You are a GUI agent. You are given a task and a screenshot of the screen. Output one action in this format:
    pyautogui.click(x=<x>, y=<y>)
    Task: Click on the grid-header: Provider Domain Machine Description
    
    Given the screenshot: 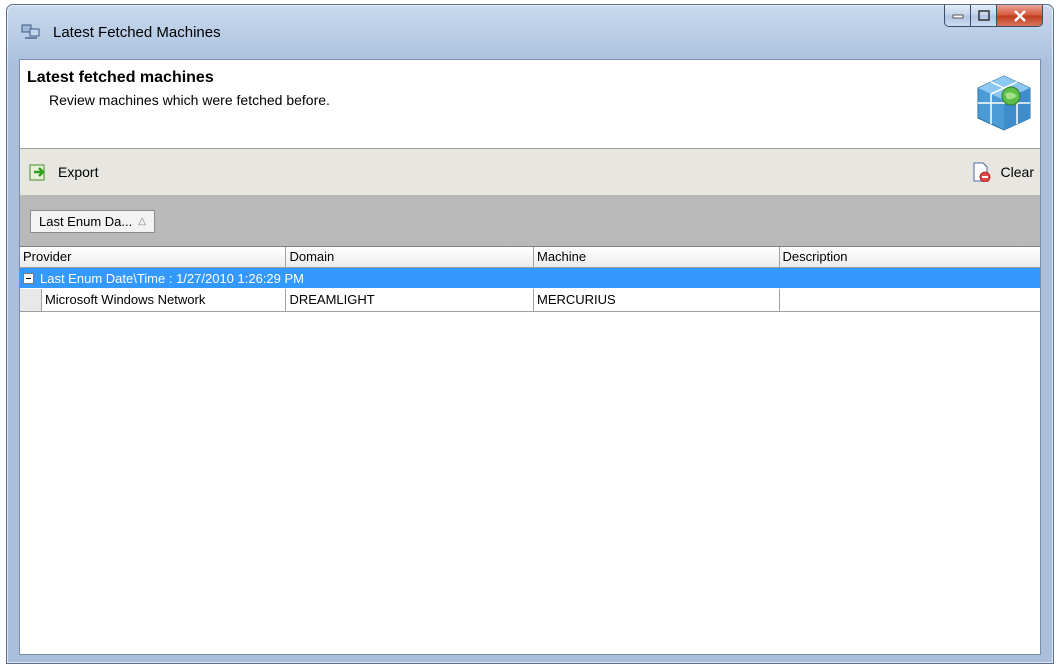 What is the action you would take?
    pyautogui.click(x=530, y=257)
    